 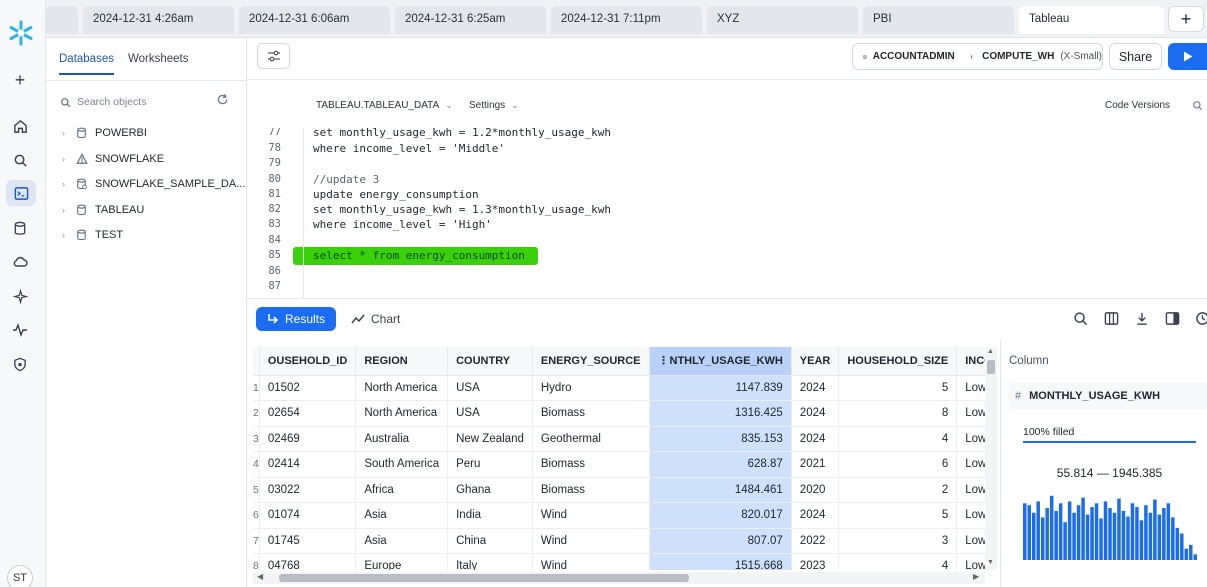 I want to click on filter-settings-button, so click(x=273, y=56).